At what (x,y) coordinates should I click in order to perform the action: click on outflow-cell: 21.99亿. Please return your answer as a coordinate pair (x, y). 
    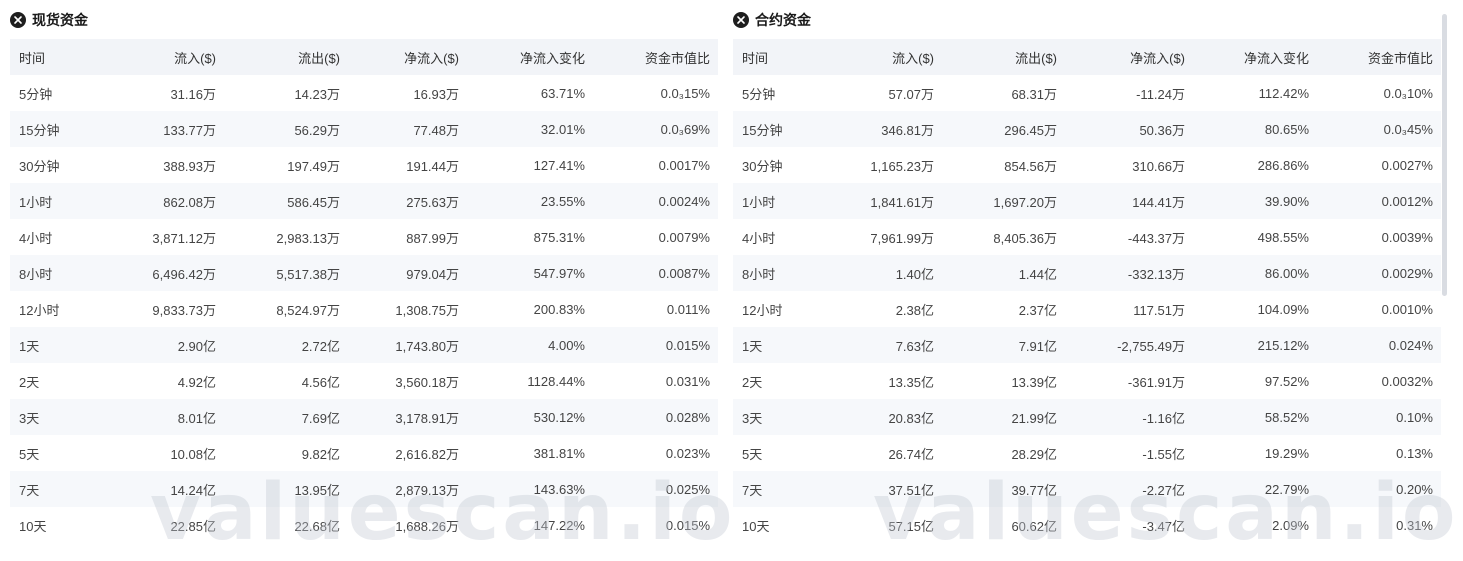
    Looking at the image, I should click on (1034, 418).